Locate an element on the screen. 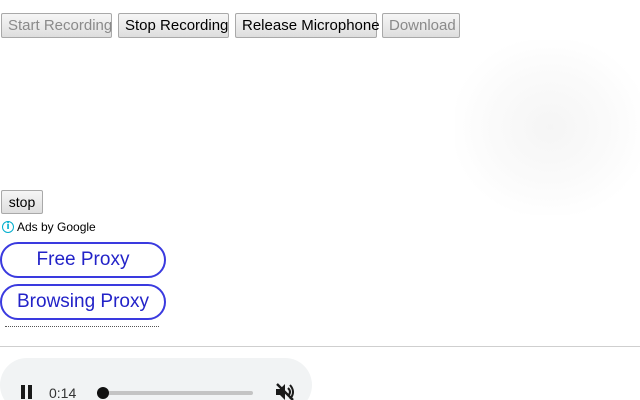 This screenshot has height=400, width=640. ads-by-google-label: i Ads by Google is located at coordinates (49, 227).